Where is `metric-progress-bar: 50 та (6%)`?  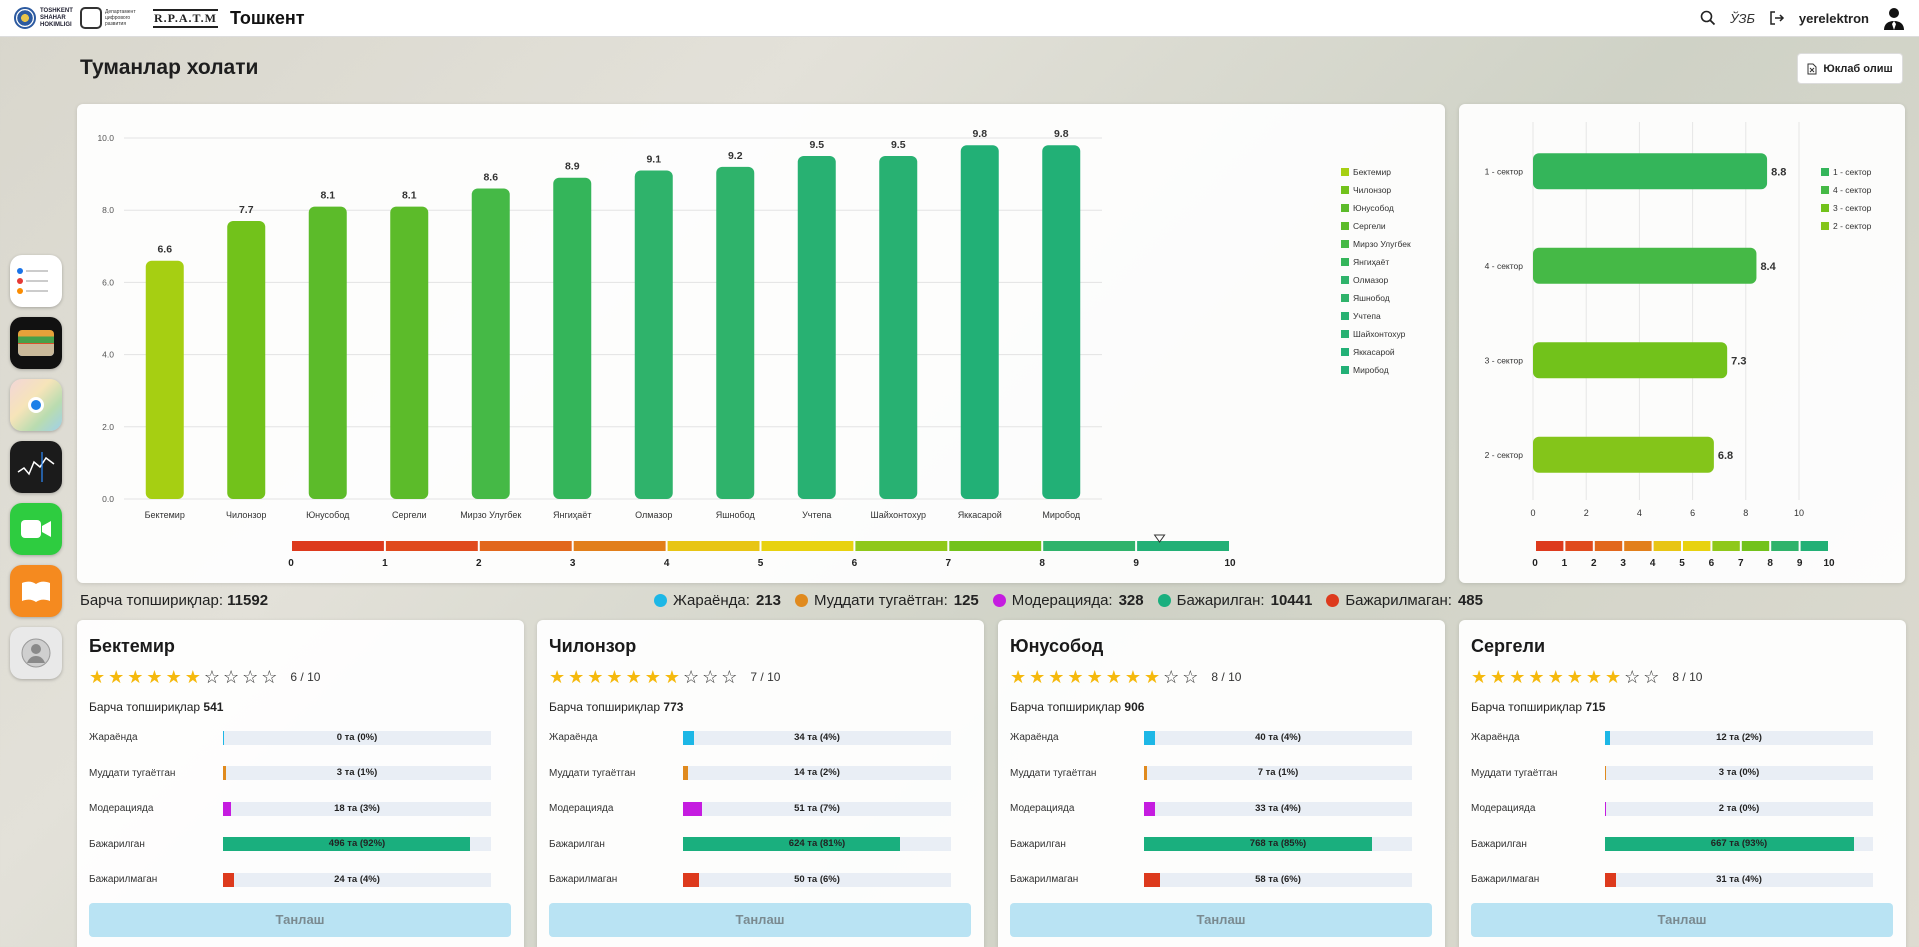 metric-progress-bar: 50 та (6%) is located at coordinates (817, 879).